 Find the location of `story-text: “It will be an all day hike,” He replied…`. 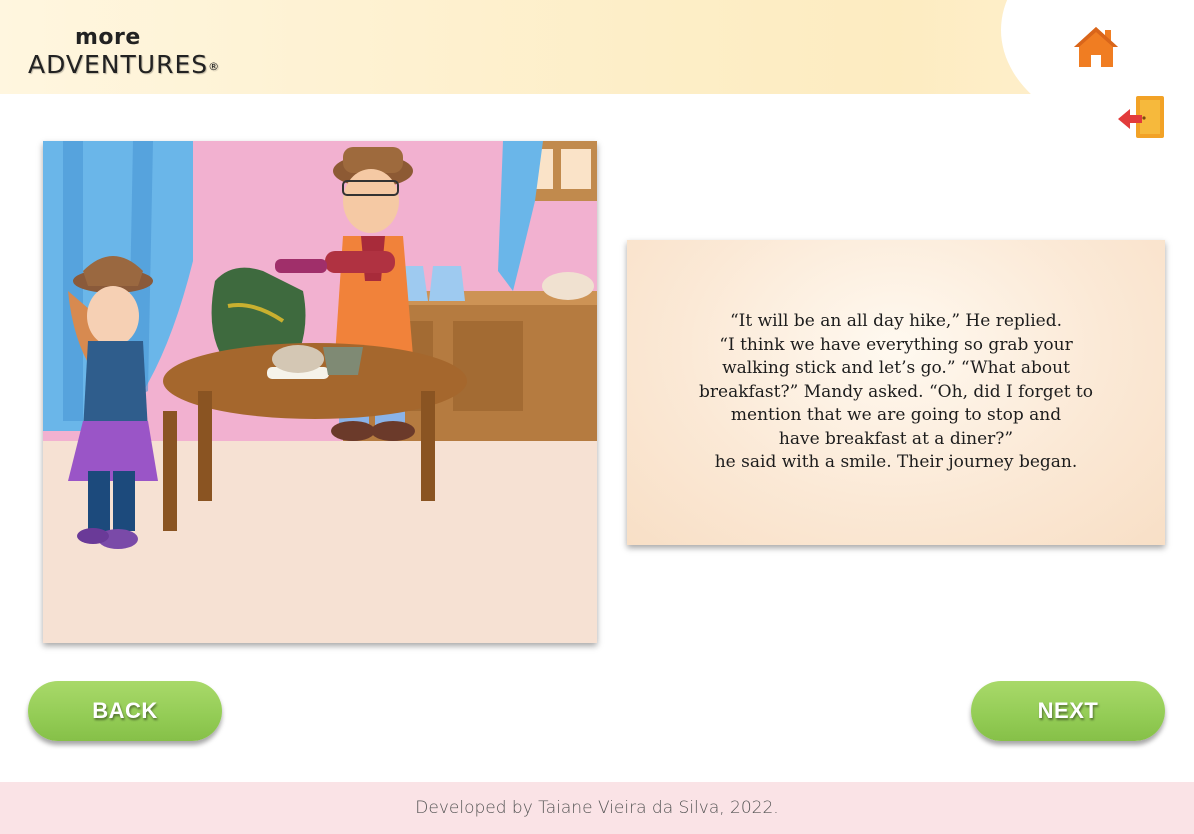

story-text: “It will be an all day hike,” He replied… is located at coordinates (896, 392).